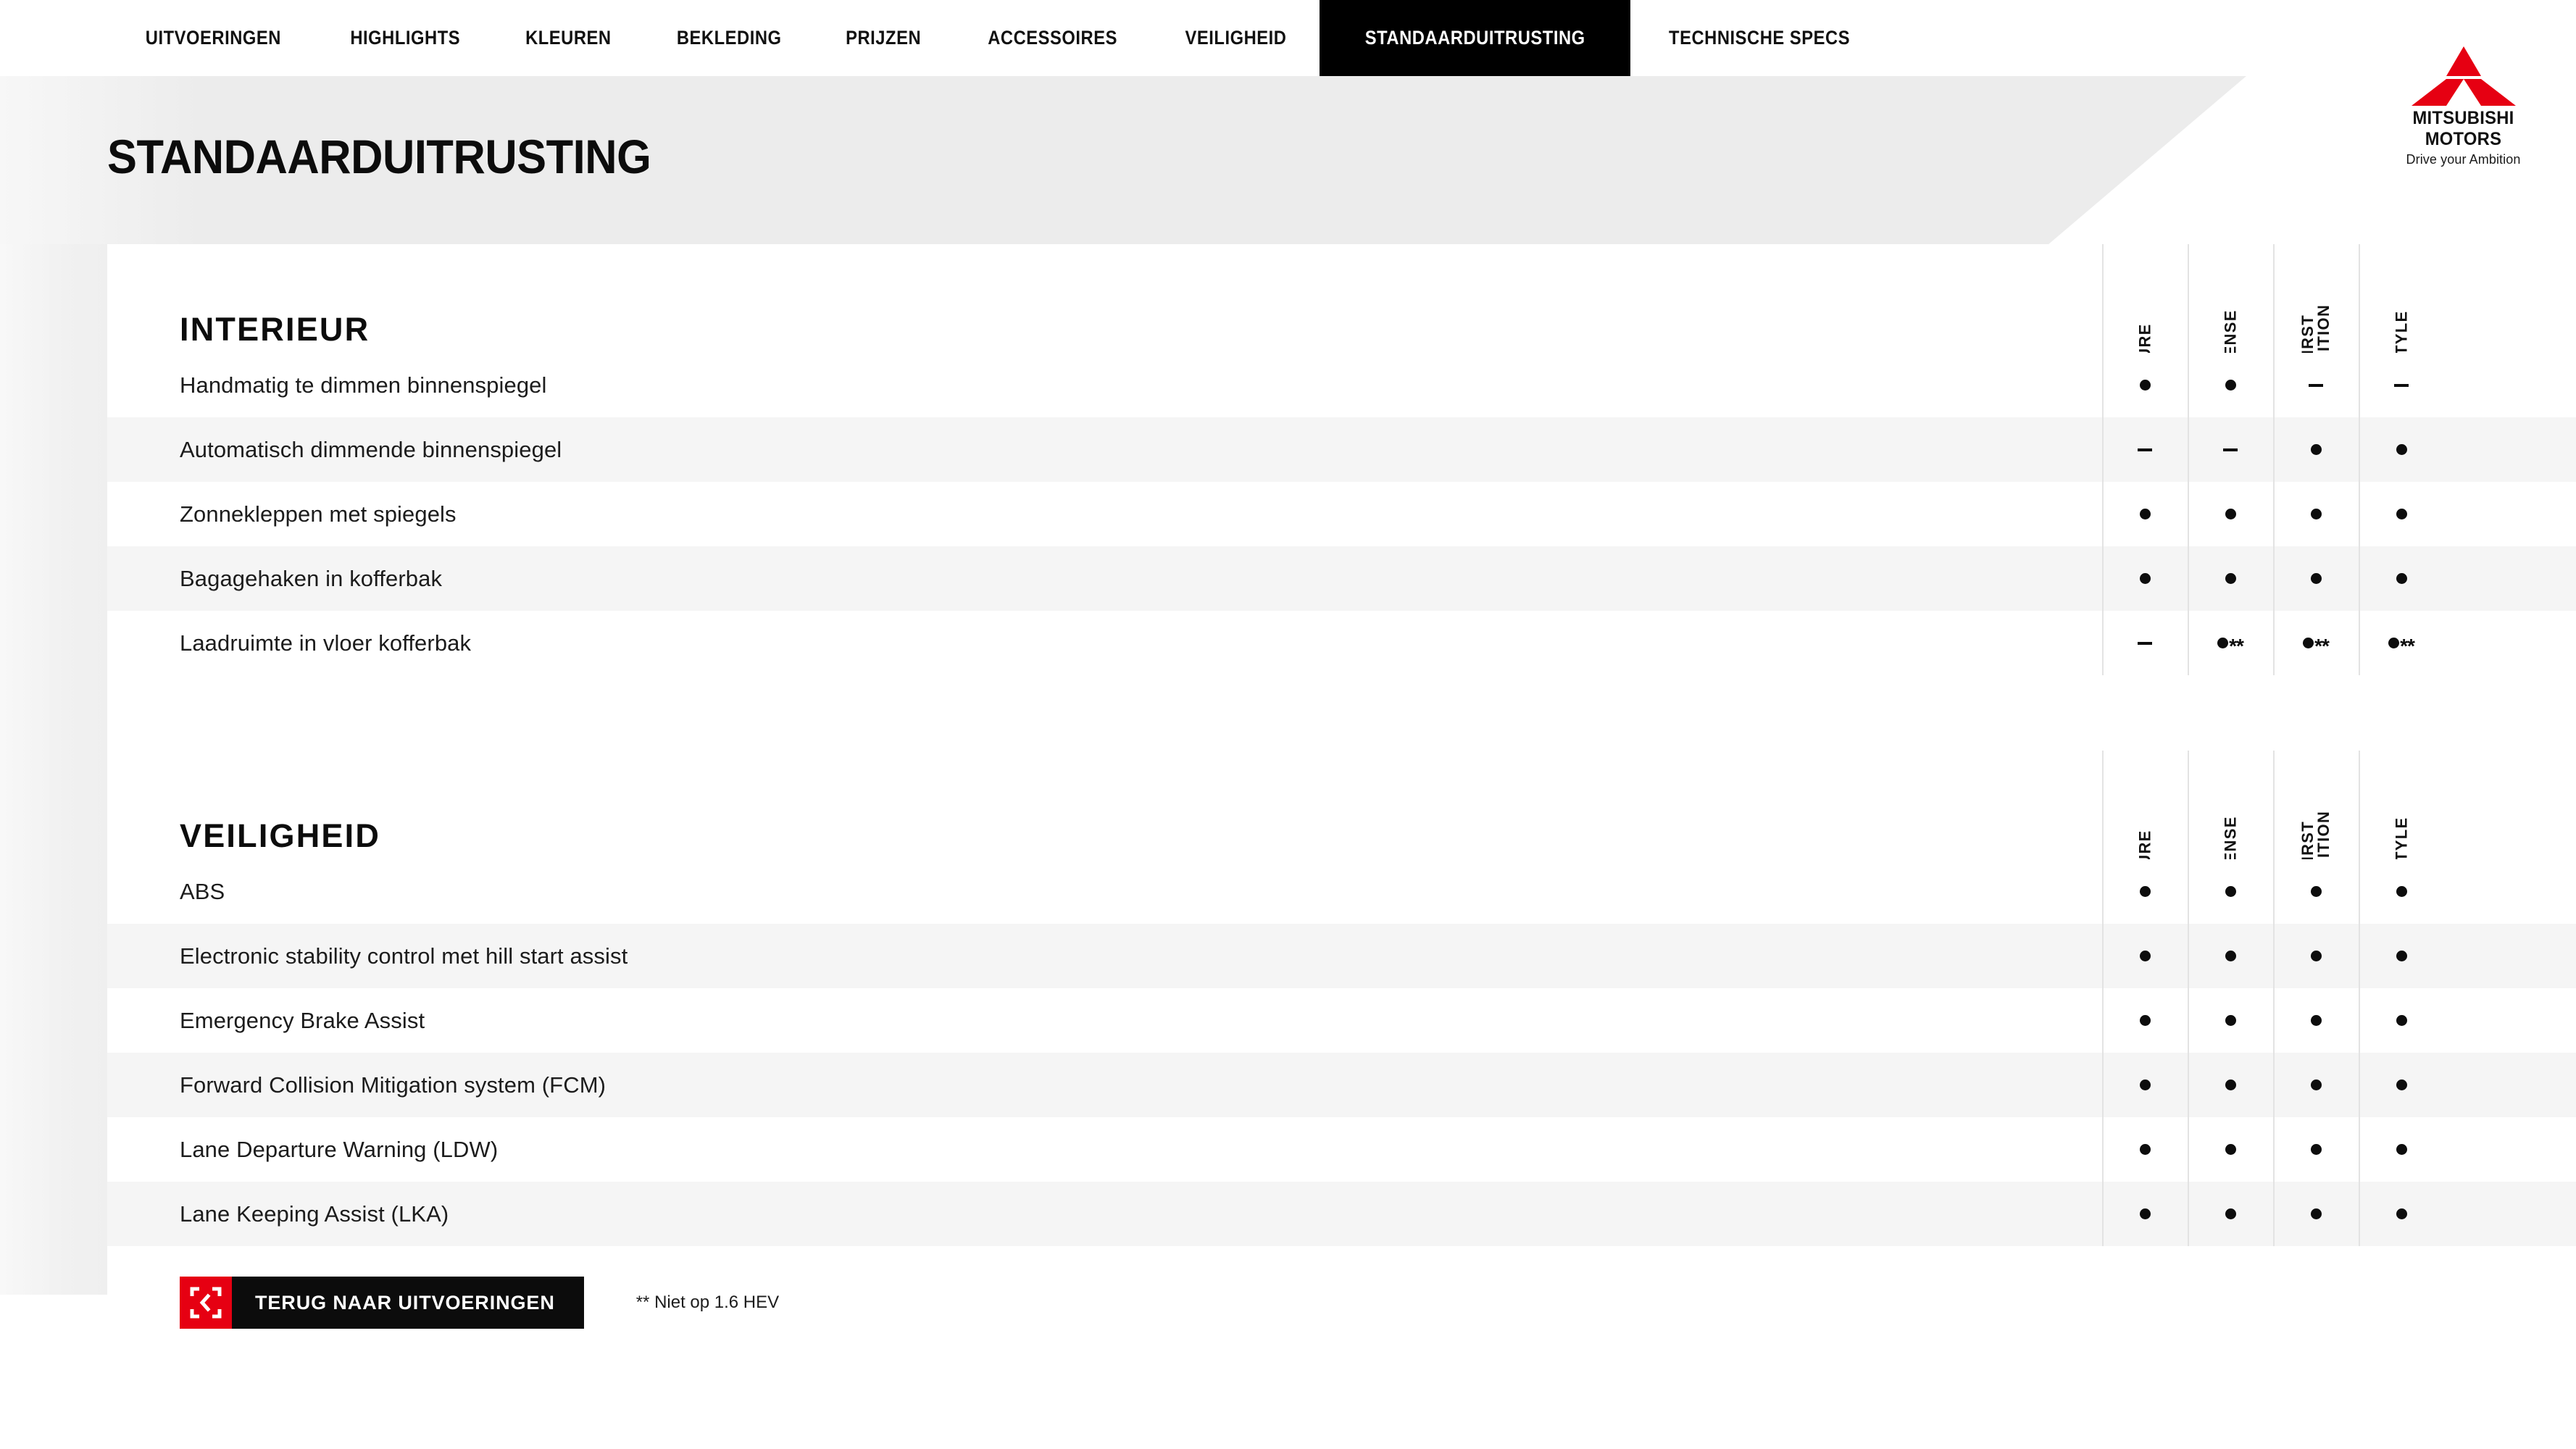 The image size is (2576, 1449). Describe the element at coordinates (2463, 76) in the screenshot. I see `three-diamonds-icon` at that location.